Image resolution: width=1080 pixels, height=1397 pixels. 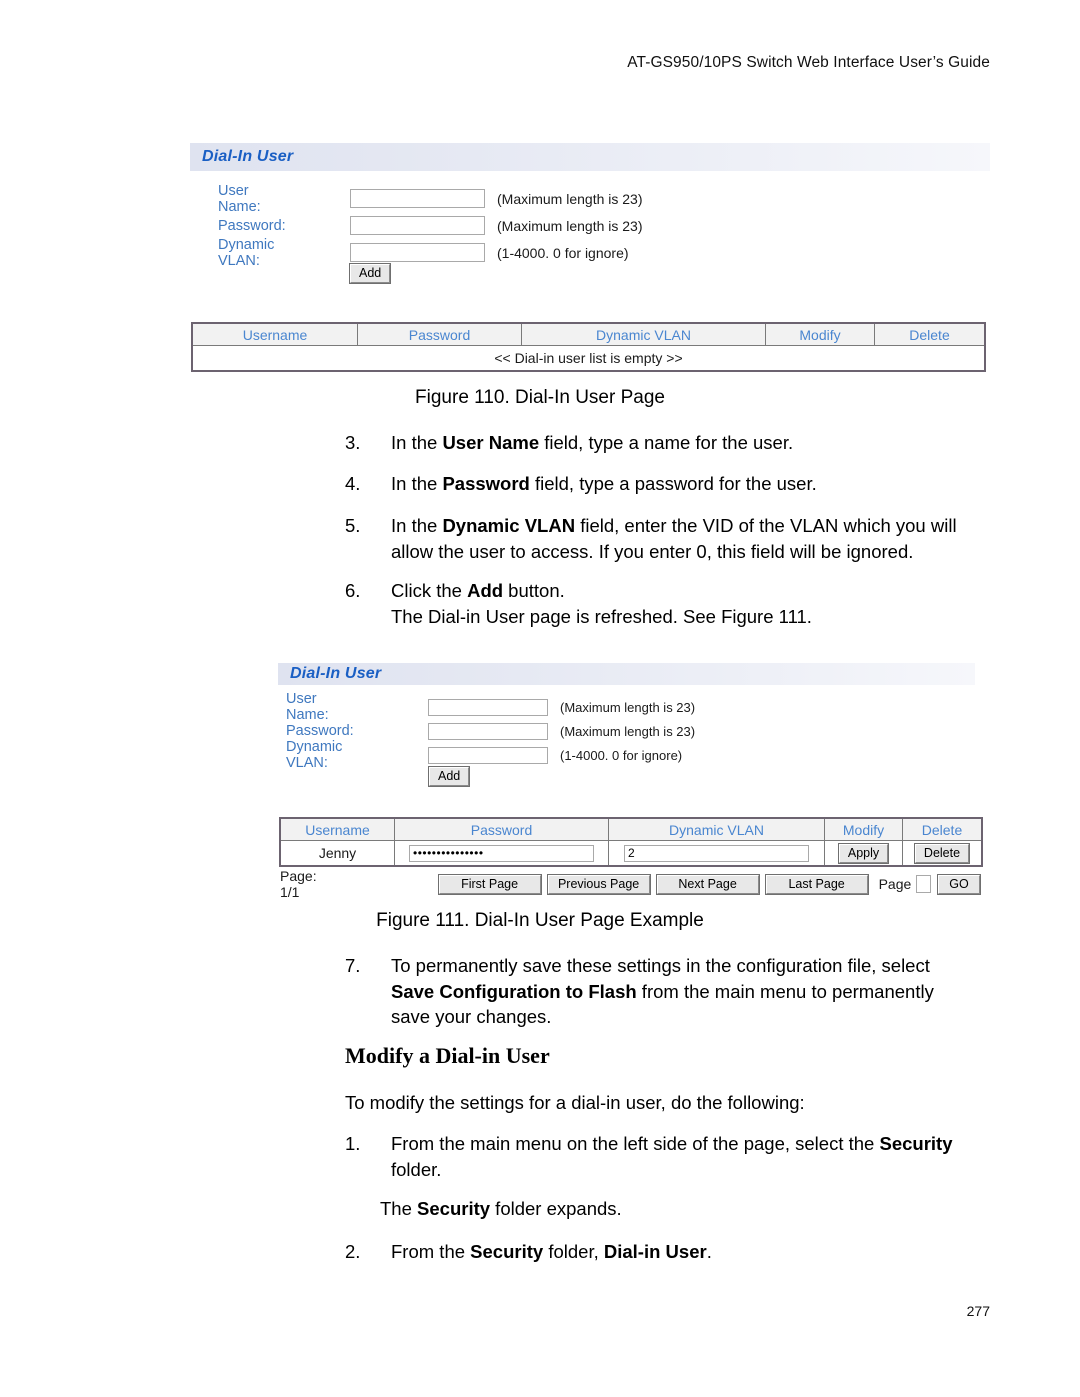 What do you see at coordinates (491, 442) in the screenshot?
I see `step-3-bold: User Name` at bounding box center [491, 442].